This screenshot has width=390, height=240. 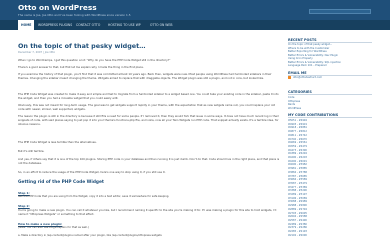 What do you see at coordinates (294, 108) in the screenshot?
I see `category-link: WordPress` at bounding box center [294, 108].